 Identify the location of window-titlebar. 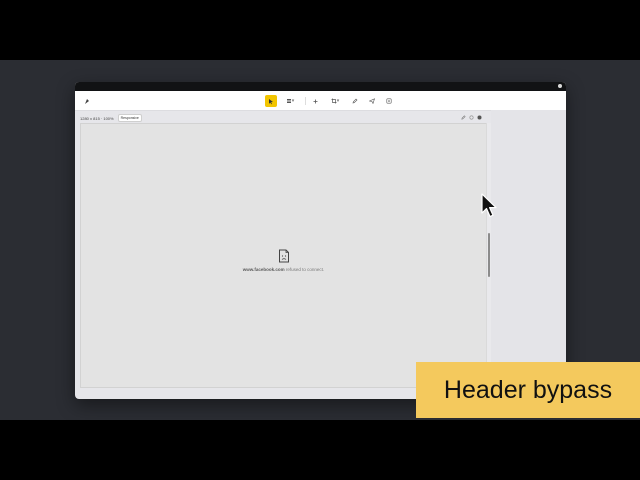
(320, 86).